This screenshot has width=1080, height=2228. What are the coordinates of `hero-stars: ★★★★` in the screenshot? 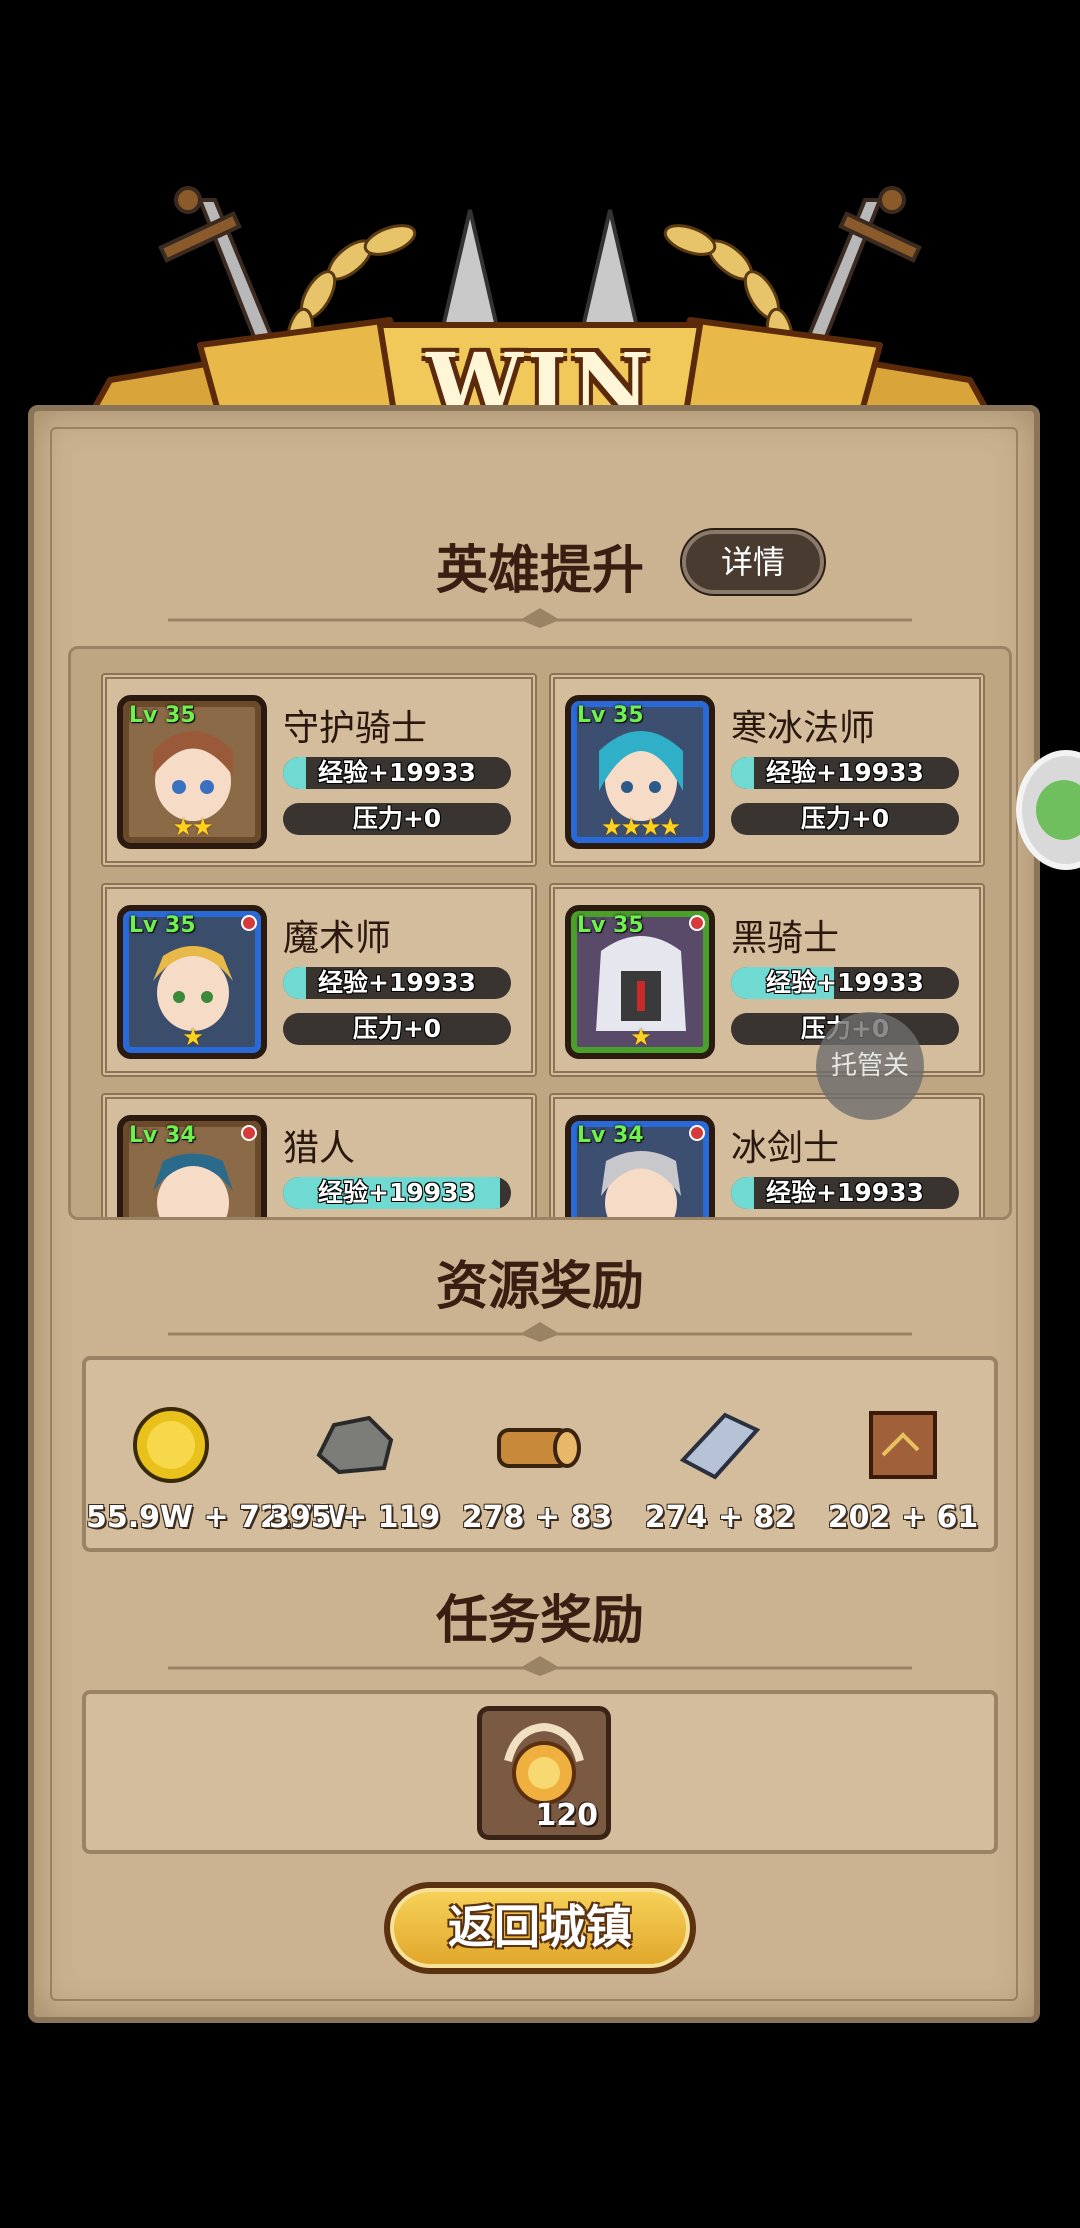 It's located at (640, 827).